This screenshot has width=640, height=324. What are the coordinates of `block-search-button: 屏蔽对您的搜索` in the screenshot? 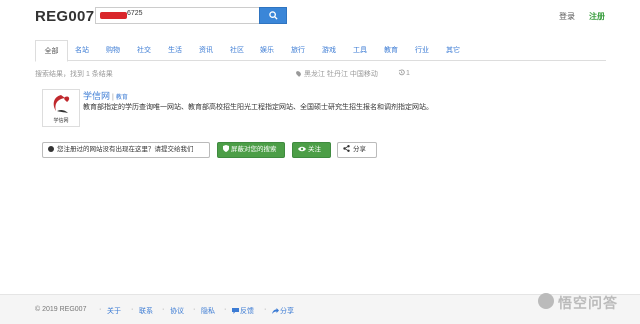 It's located at (251, 150).